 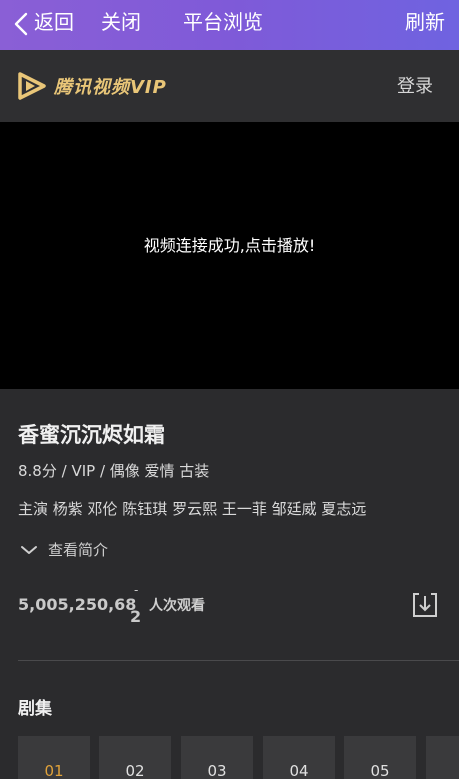 I want to click on episode-item, so click(x=442, y=757).